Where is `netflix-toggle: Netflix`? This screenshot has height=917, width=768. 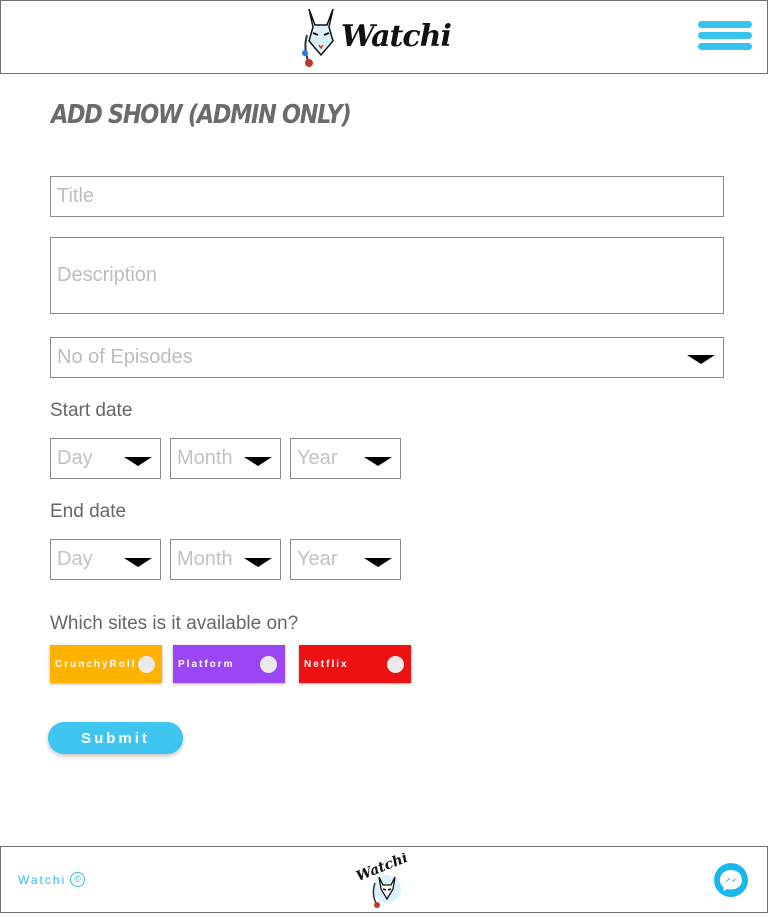
netflix-toggle: Netflix is located at coordinates (355, 664).